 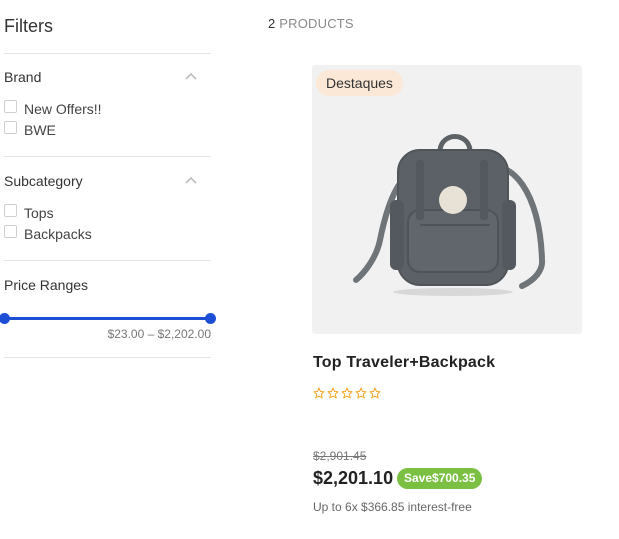 I want to click on option-label: Backpacks, so click(x=58, y=234).